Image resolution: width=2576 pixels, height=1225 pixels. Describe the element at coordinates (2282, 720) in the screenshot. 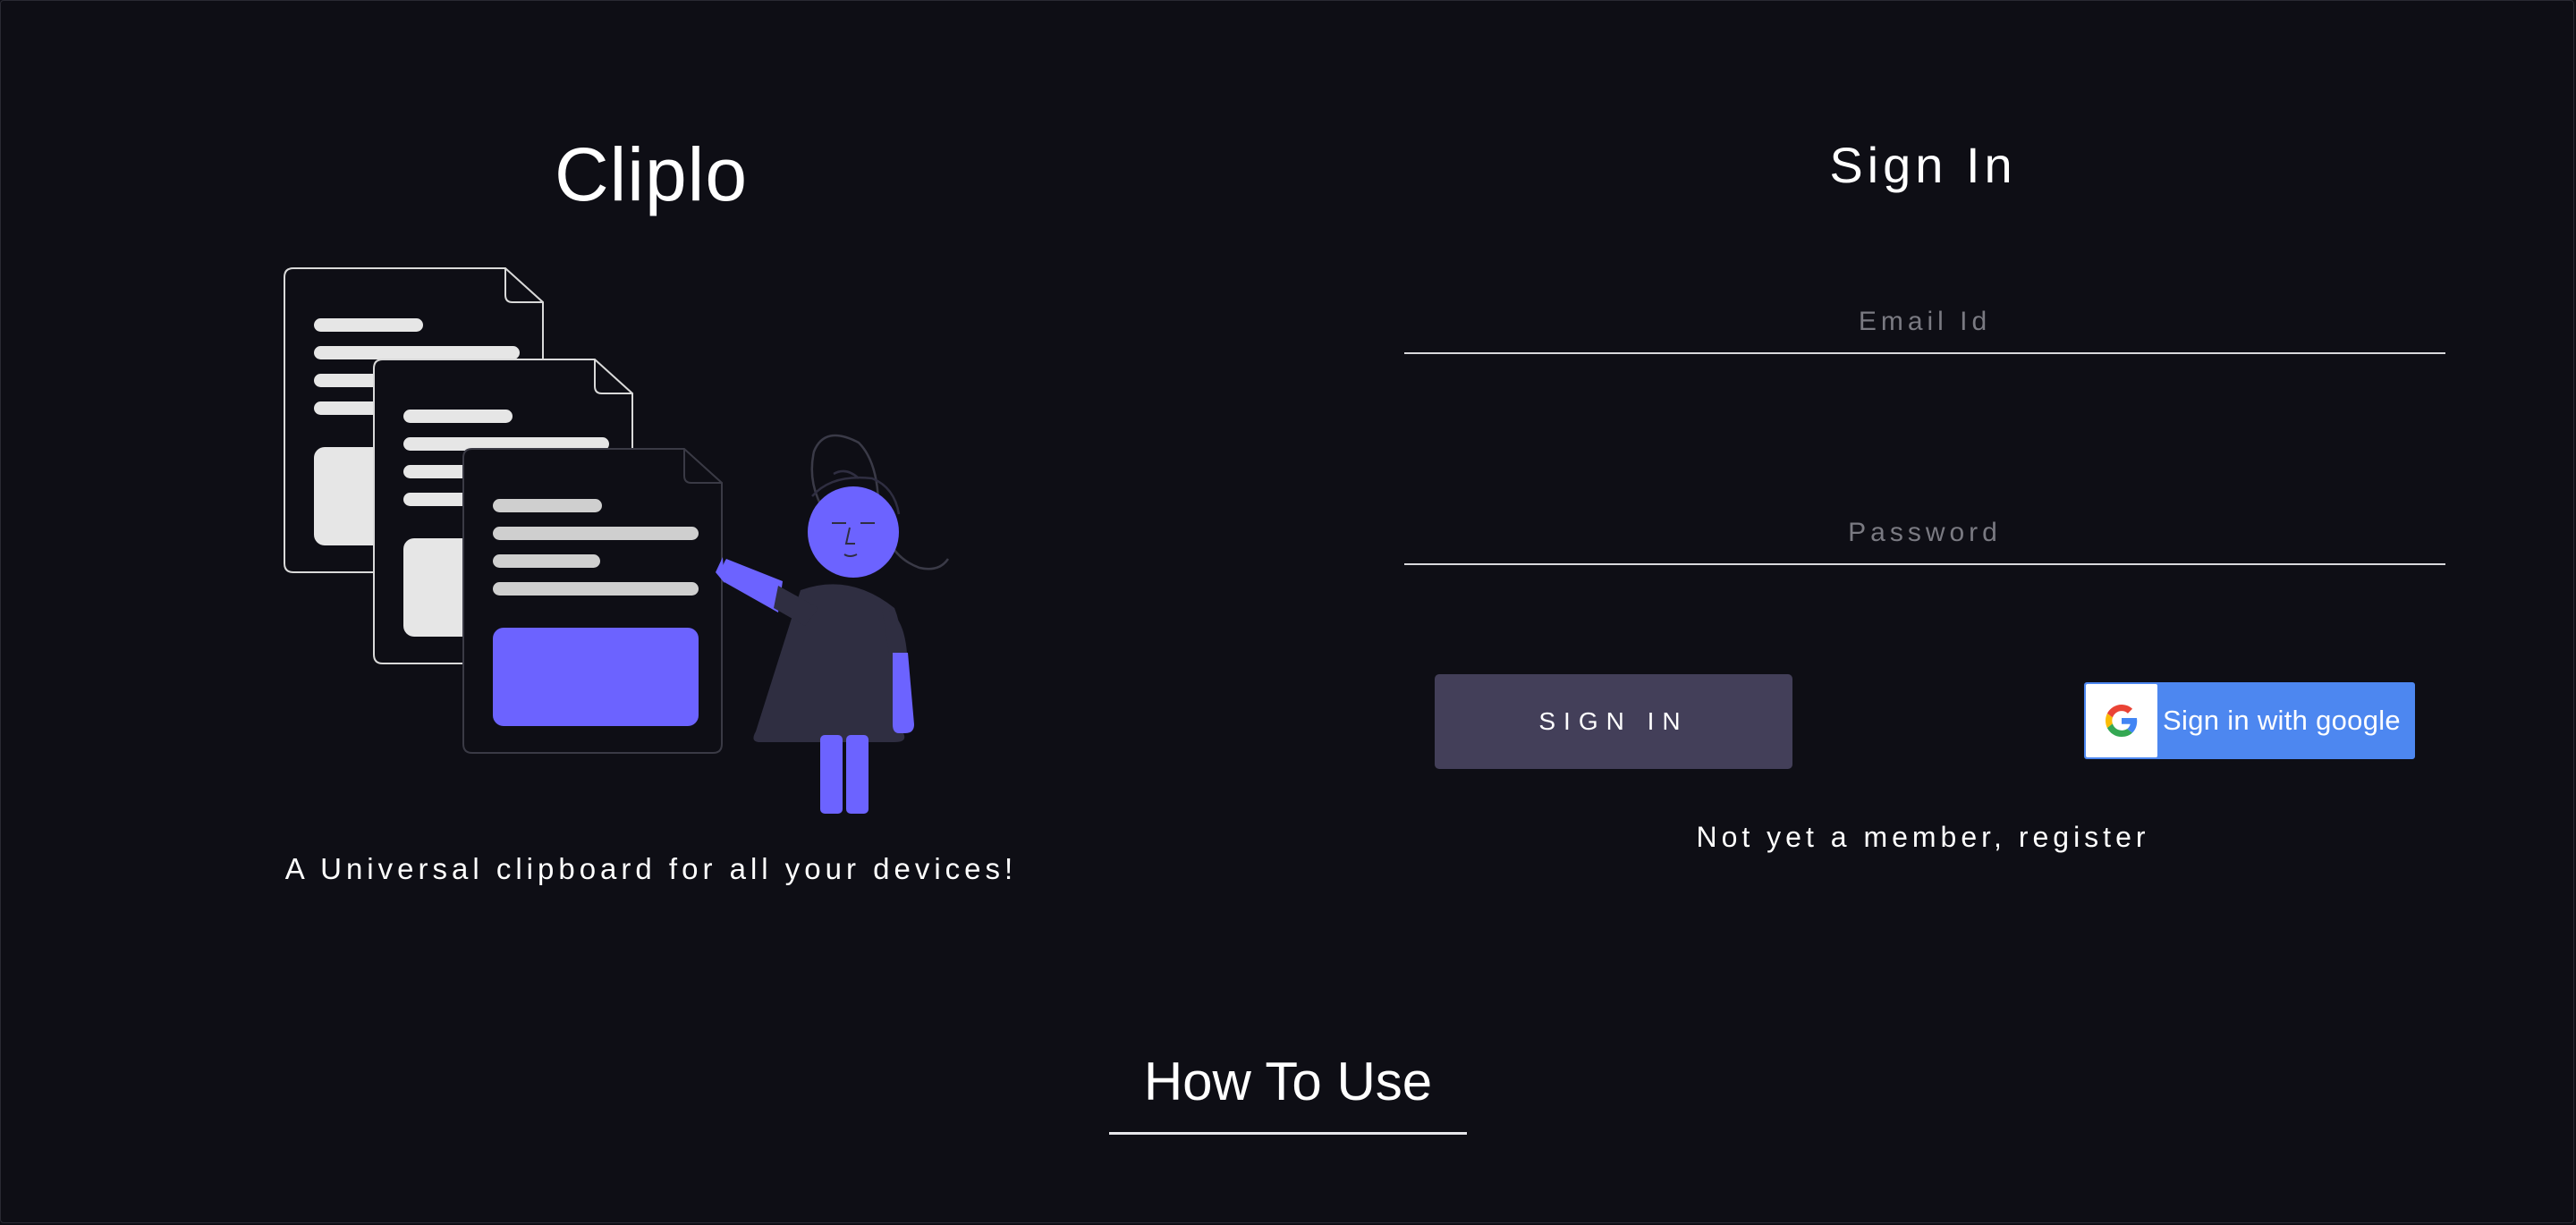

I see `google-signin-label: Sign in with google` at that location.